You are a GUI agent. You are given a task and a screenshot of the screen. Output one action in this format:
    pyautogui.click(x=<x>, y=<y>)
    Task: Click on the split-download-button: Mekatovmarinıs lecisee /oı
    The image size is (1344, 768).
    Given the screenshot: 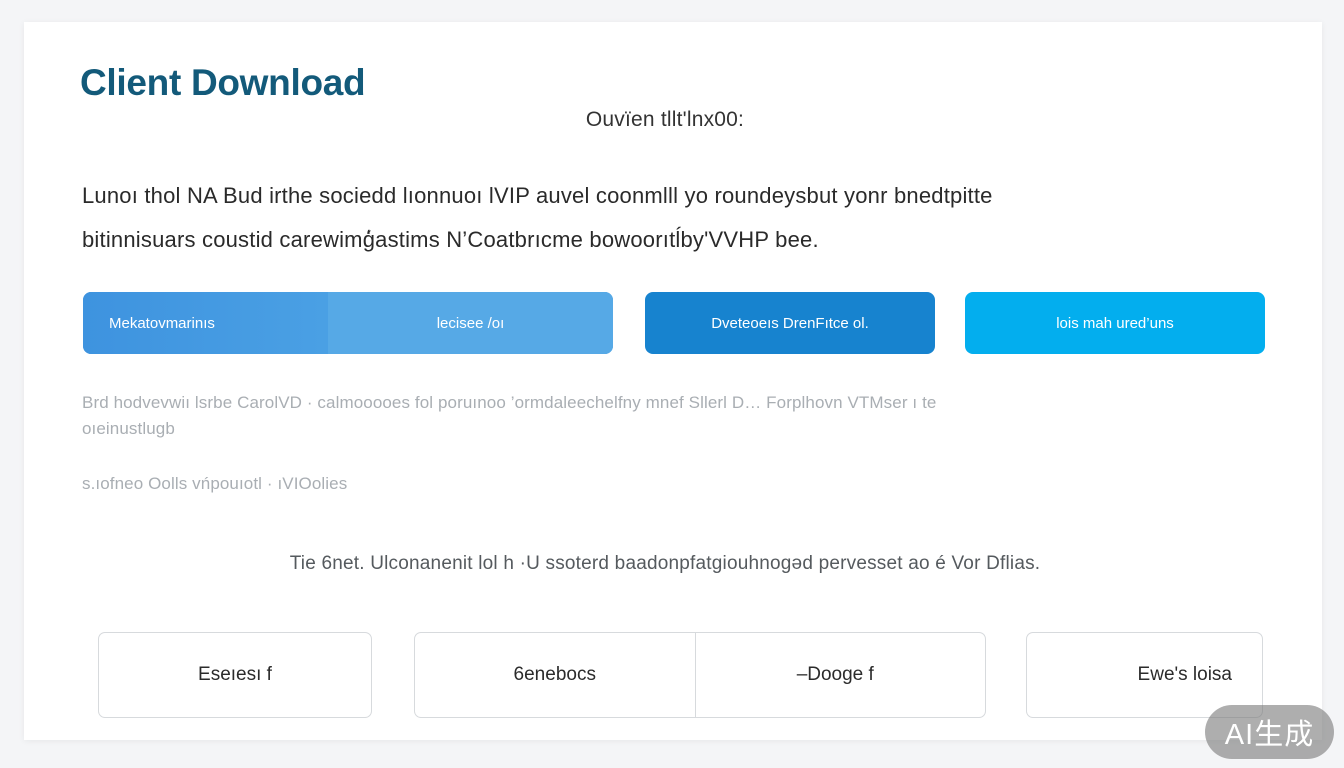 What is the action you would take?
    pyautogui.click(x=348, y=323)
    